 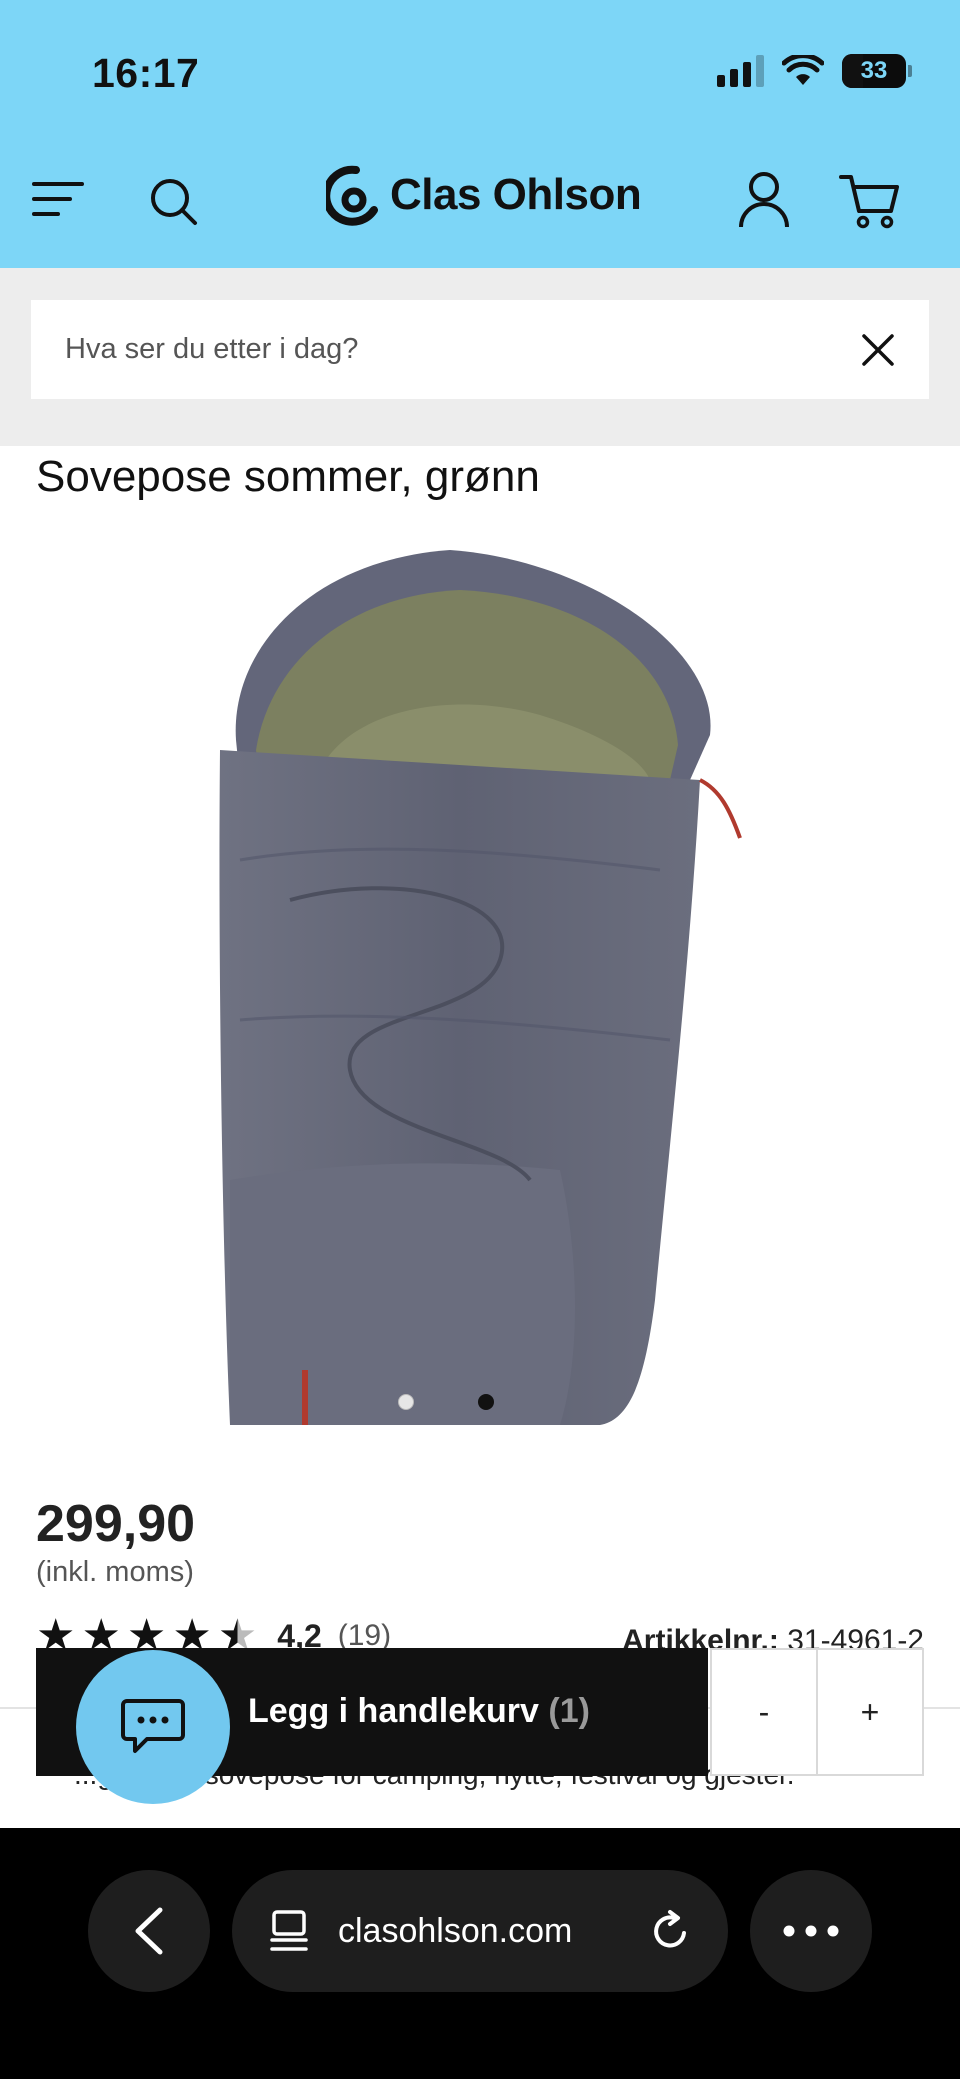 What do you see at coordinates (516, 194) in the screenshot?
I see `brand-name: Clas Ohlson` at bounding box center [516, 194].